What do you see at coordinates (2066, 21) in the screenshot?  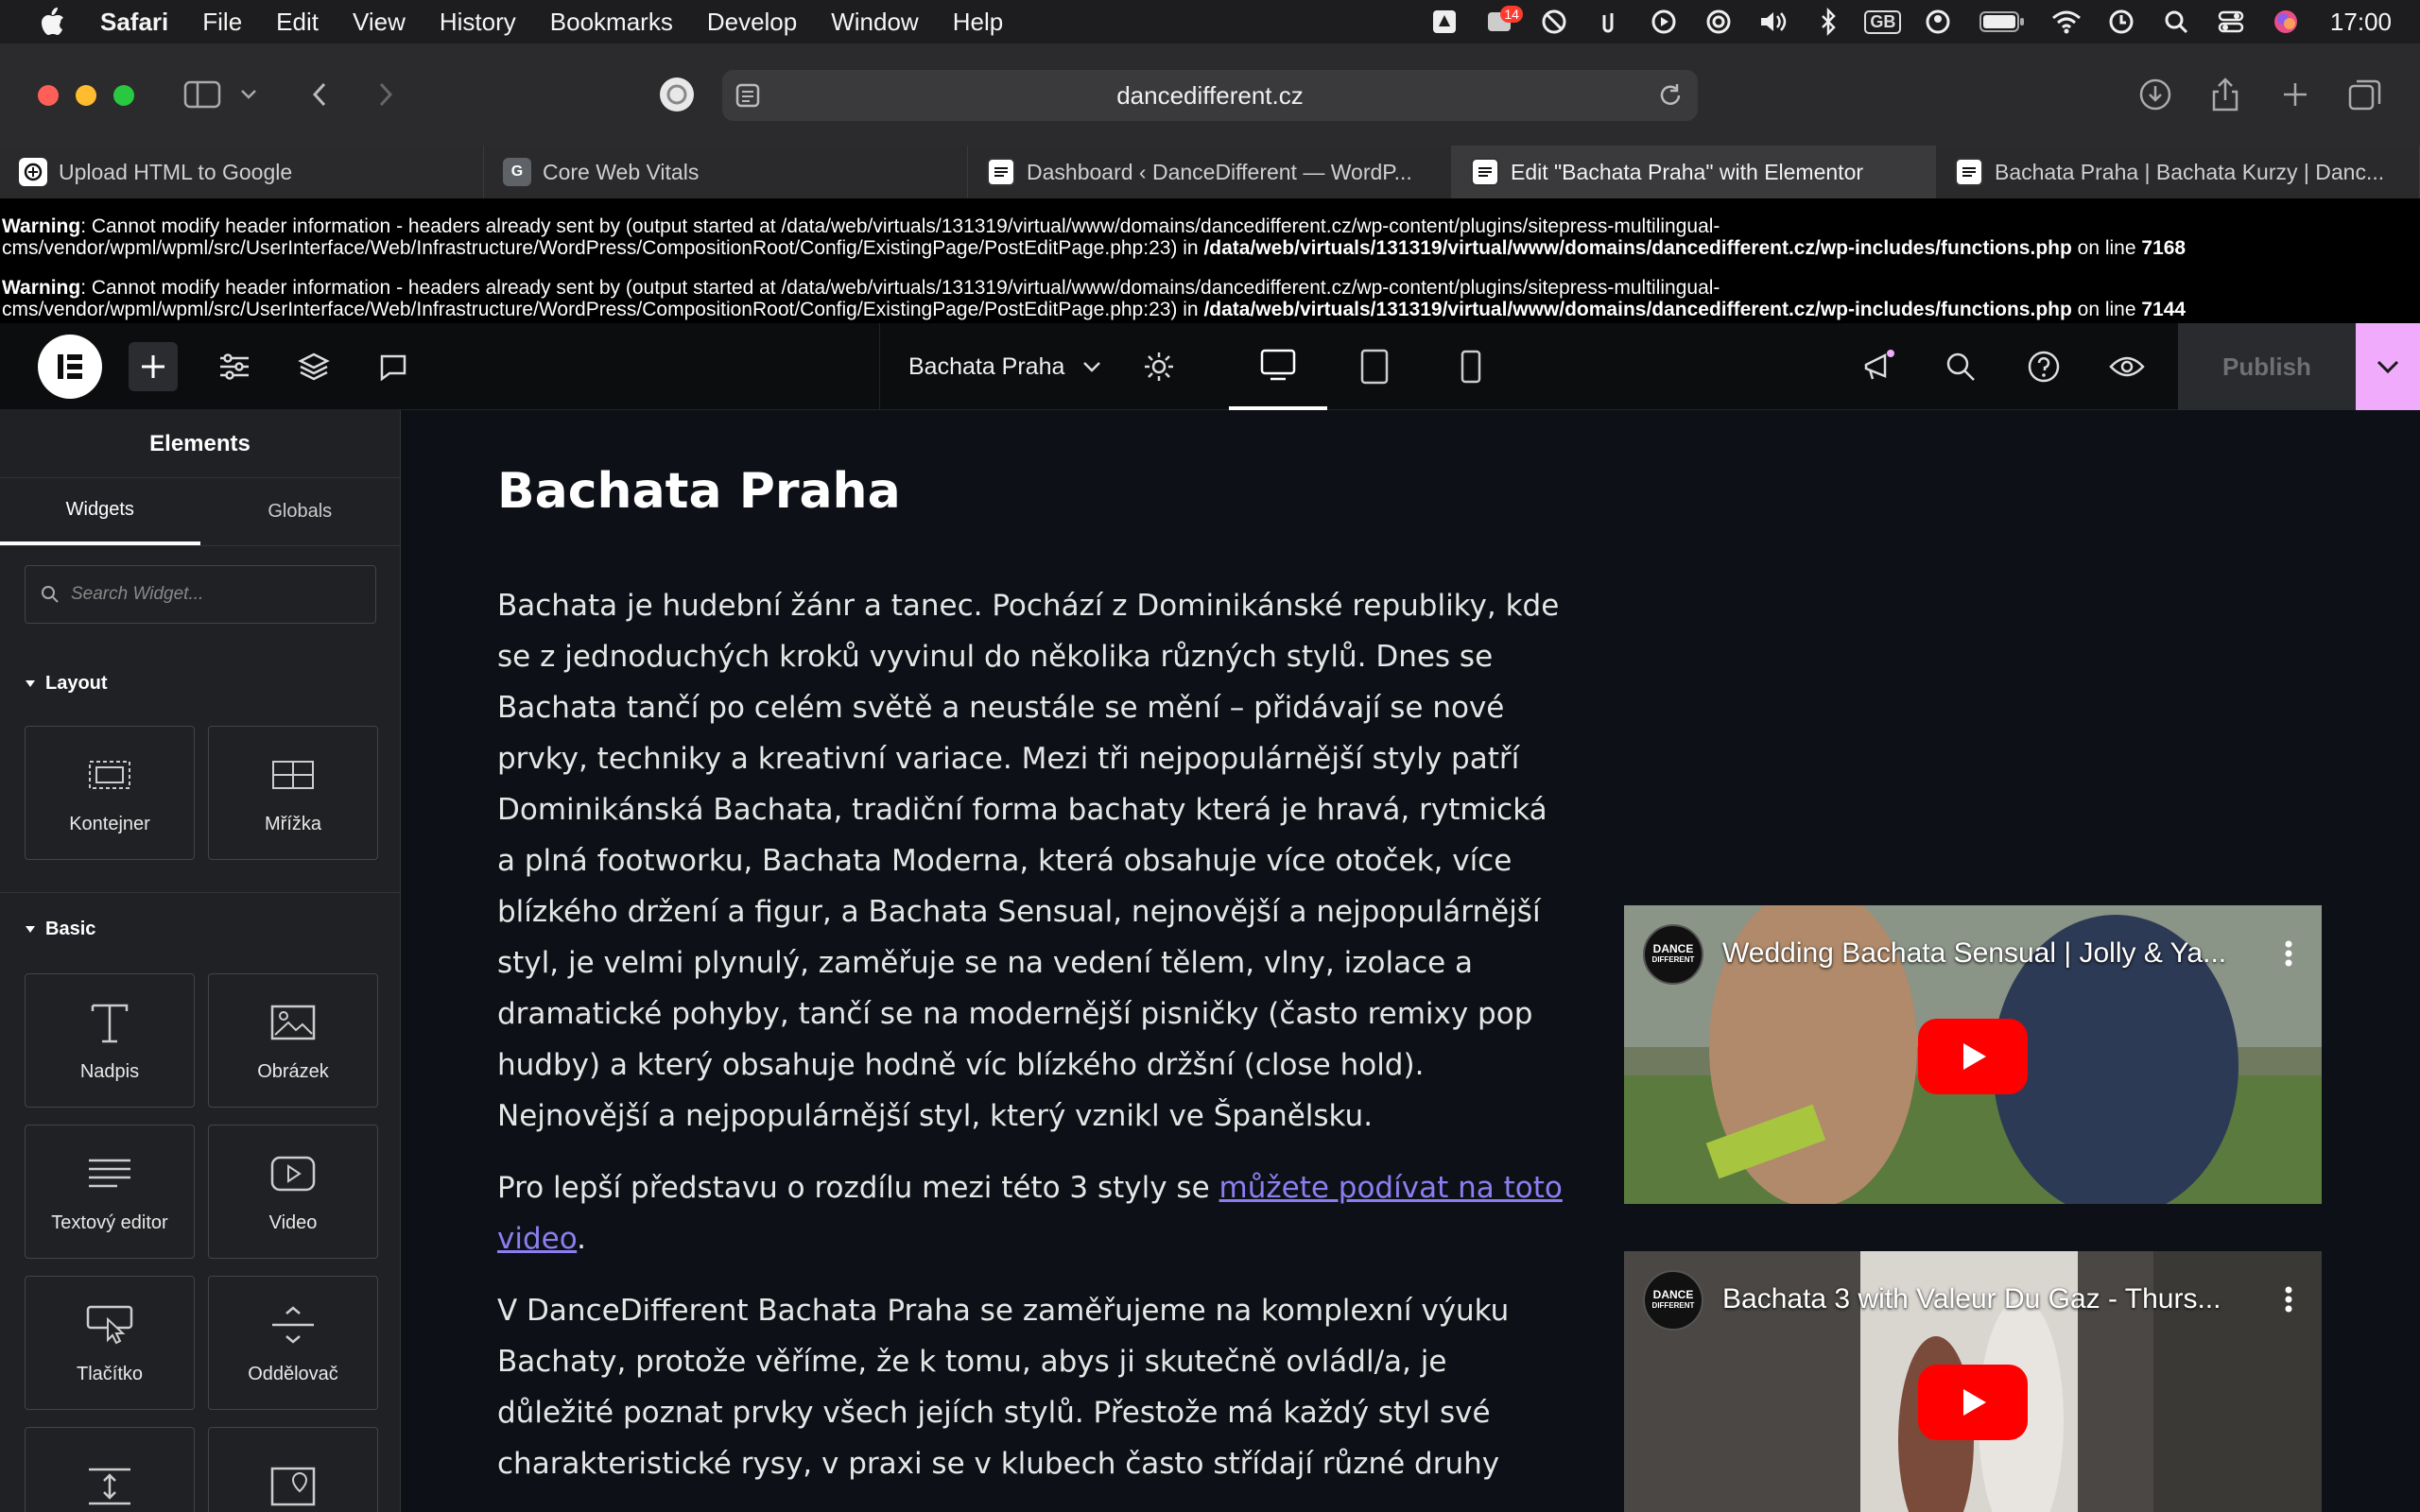 I see `wifi-icon` at bounding box center [2066, 21].